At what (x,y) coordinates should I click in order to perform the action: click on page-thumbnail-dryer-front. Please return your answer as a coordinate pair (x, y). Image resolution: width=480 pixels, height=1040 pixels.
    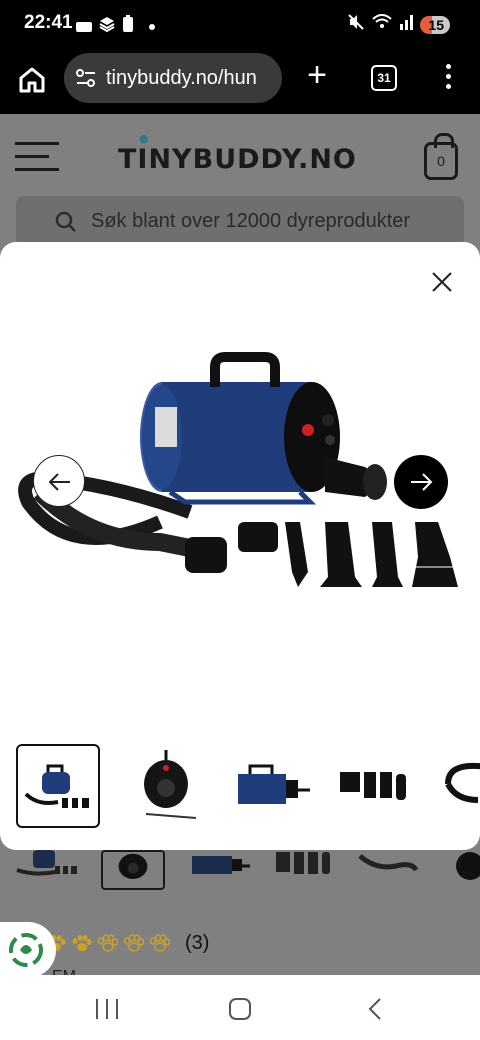
    Looking at the image, I should click on (48, 870).